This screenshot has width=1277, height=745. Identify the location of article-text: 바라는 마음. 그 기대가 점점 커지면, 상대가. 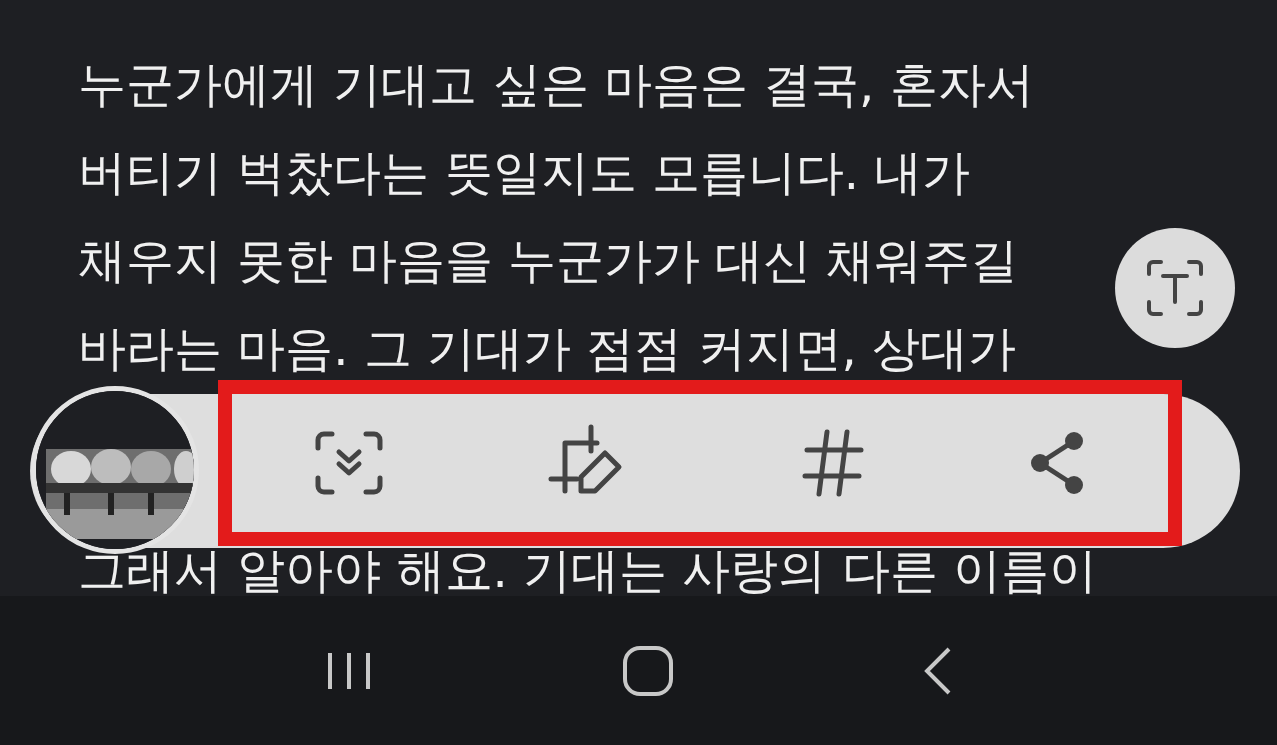
(547, 348).